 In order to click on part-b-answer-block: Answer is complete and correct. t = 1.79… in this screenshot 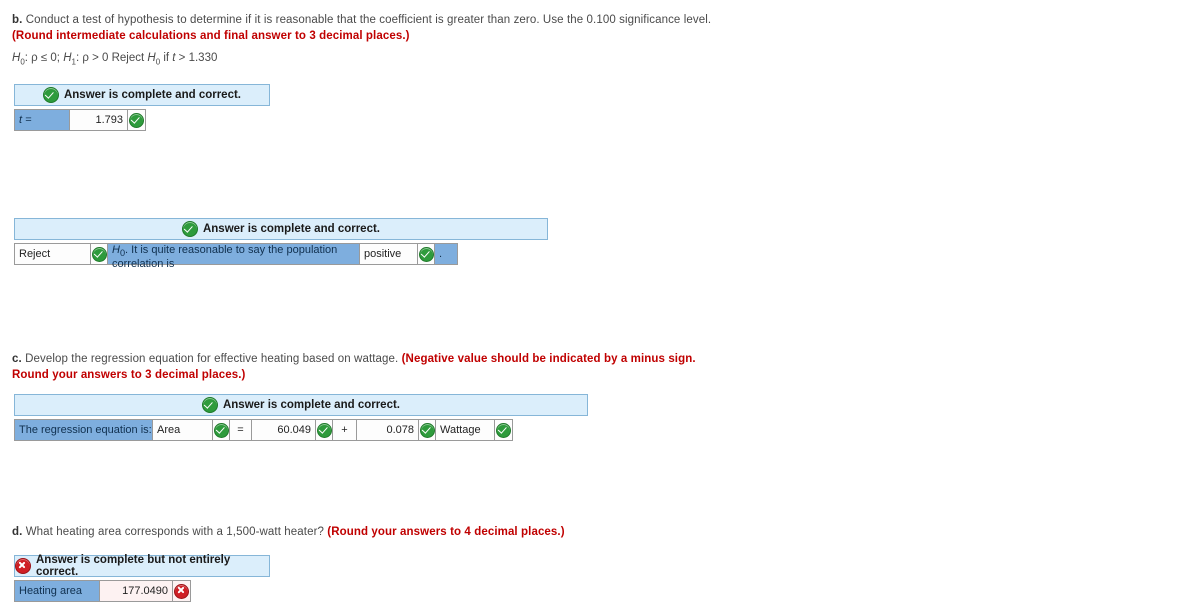, I will do `click(142, 107)`.